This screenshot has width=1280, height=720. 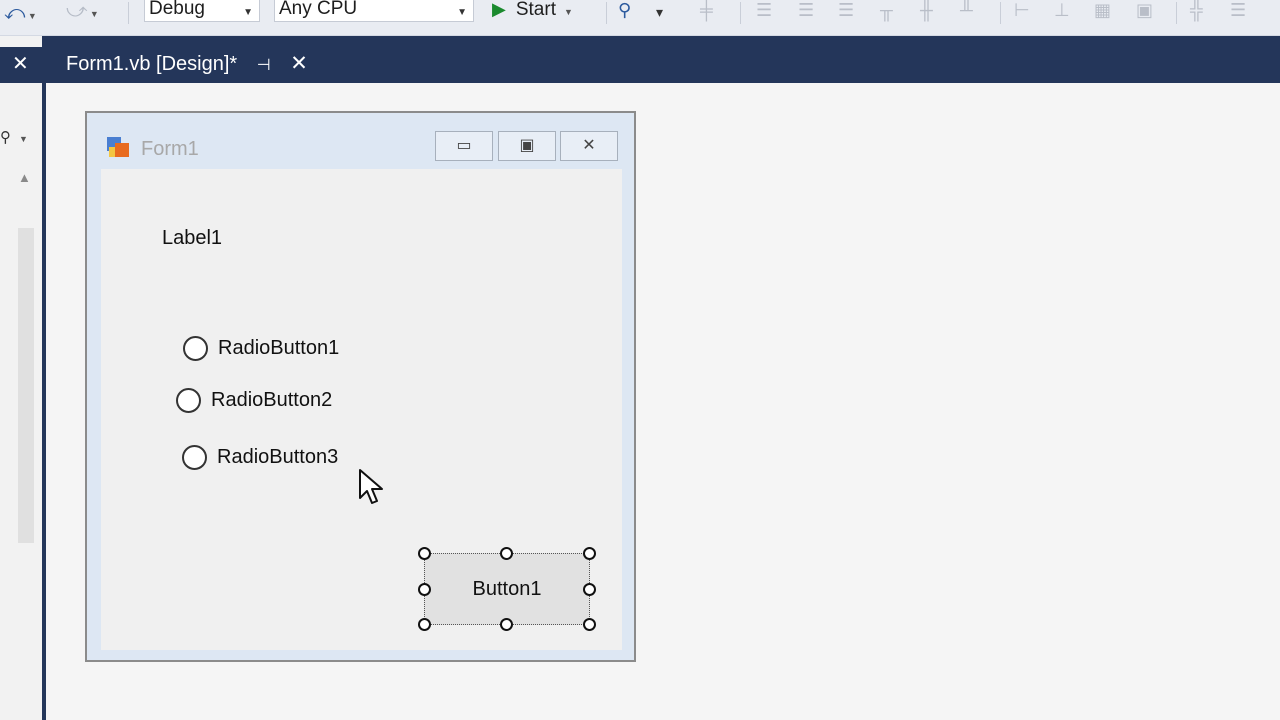 I want to click on resize-handle-bottom-left, so click(x=424, y=624).